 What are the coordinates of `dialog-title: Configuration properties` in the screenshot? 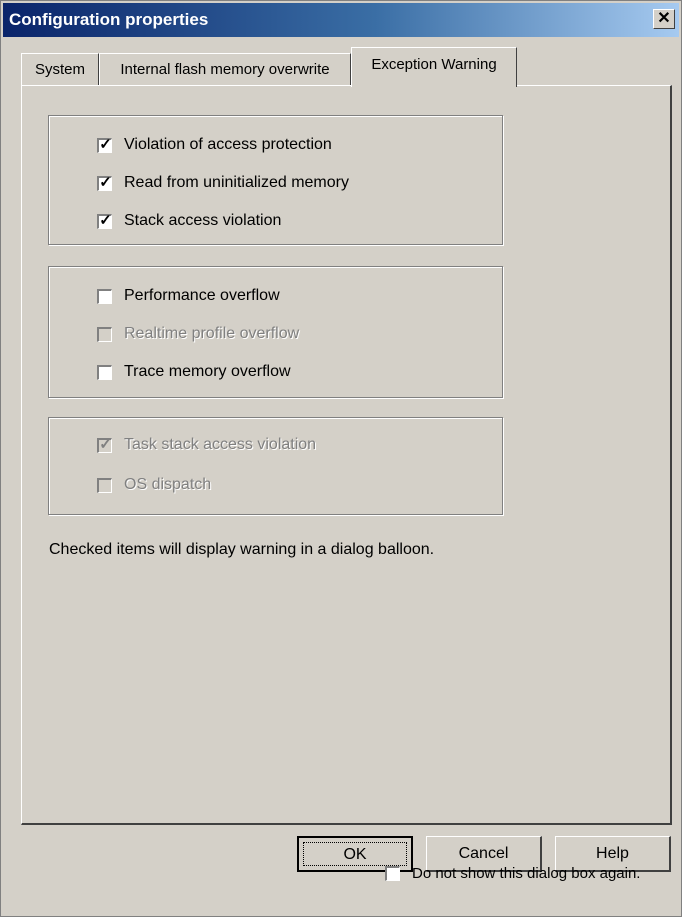 It's located at (109, 19).